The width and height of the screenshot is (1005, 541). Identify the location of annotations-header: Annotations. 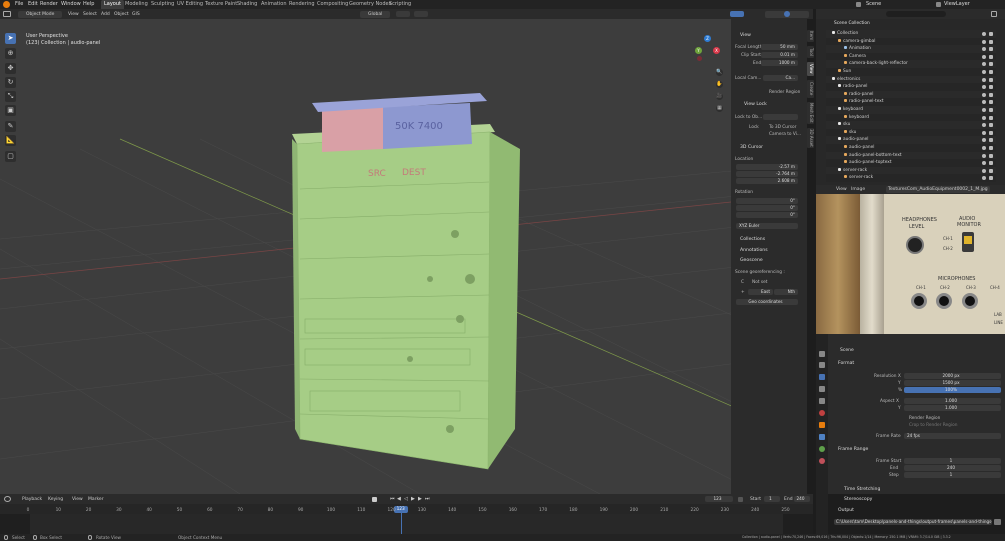
(754, 250).